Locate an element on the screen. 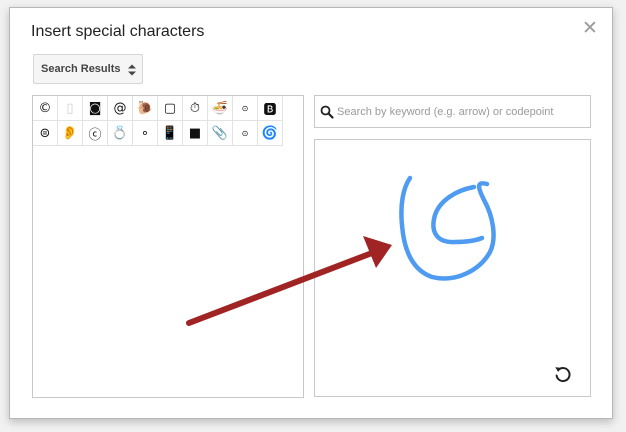  char-cell-cyclone: 🌀 is located at coordinates (270, 133).